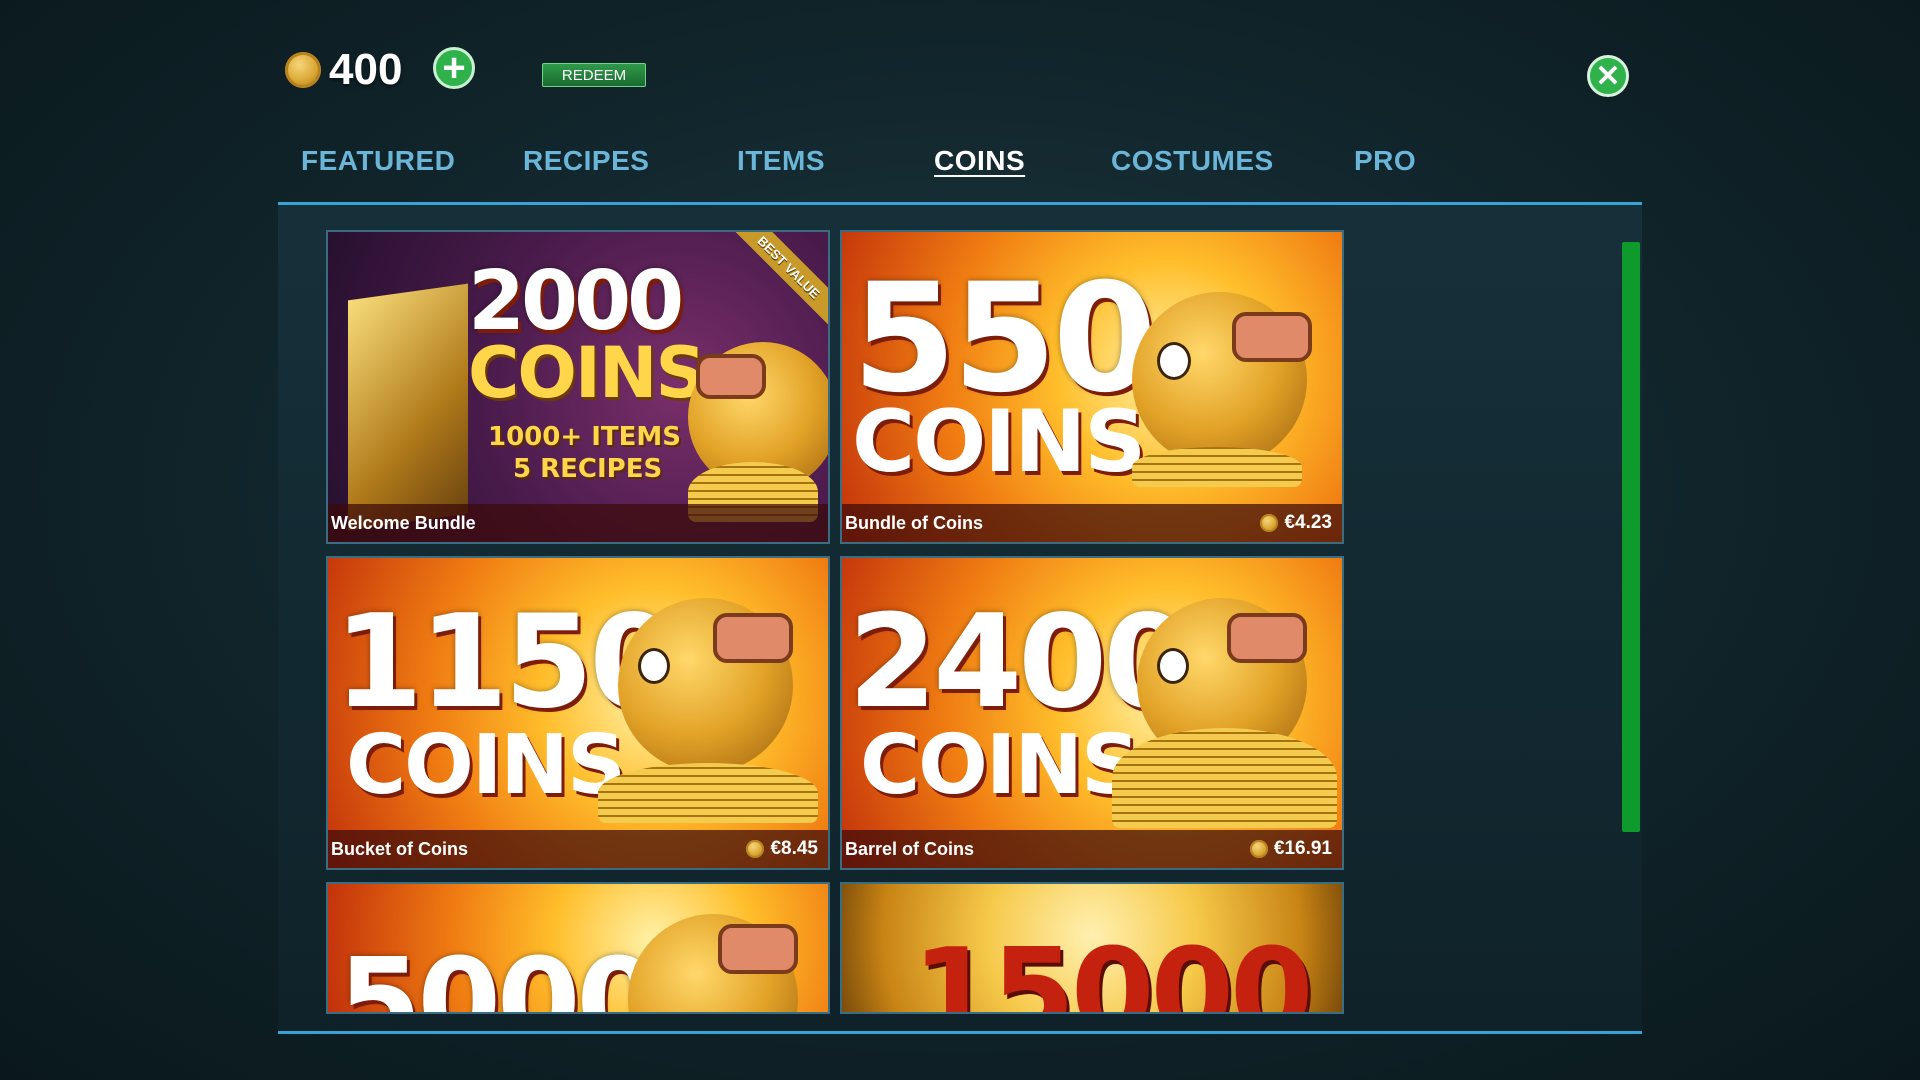 The width and height of the screenshot is (1920, 1080). I want to click on card-name: Welcome Bundle, so click(403, 522).